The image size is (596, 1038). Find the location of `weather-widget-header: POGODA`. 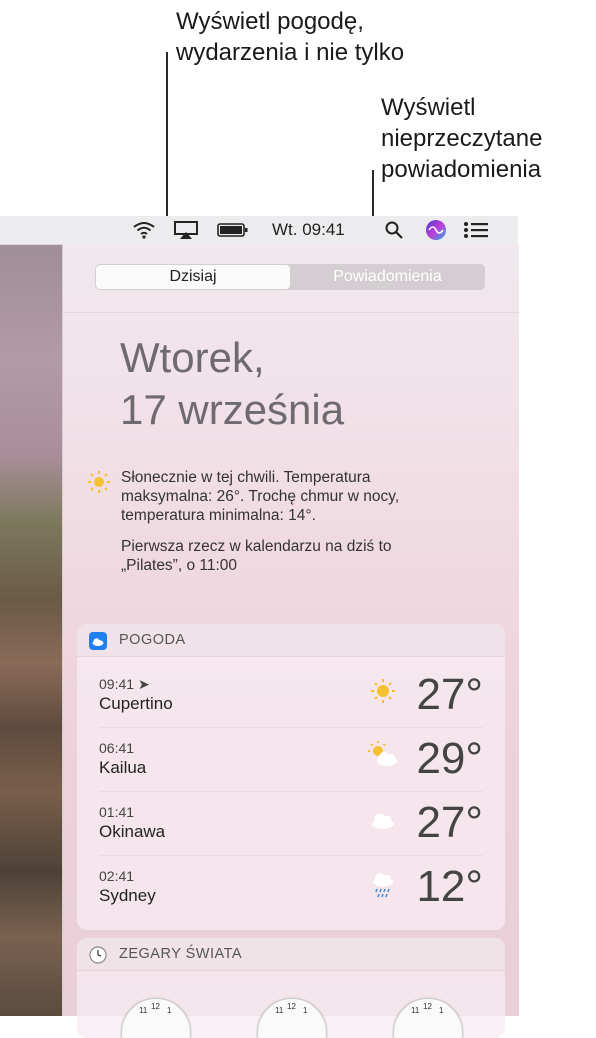

weather-widget-header: POGODA is located at coordinates (291, 640).